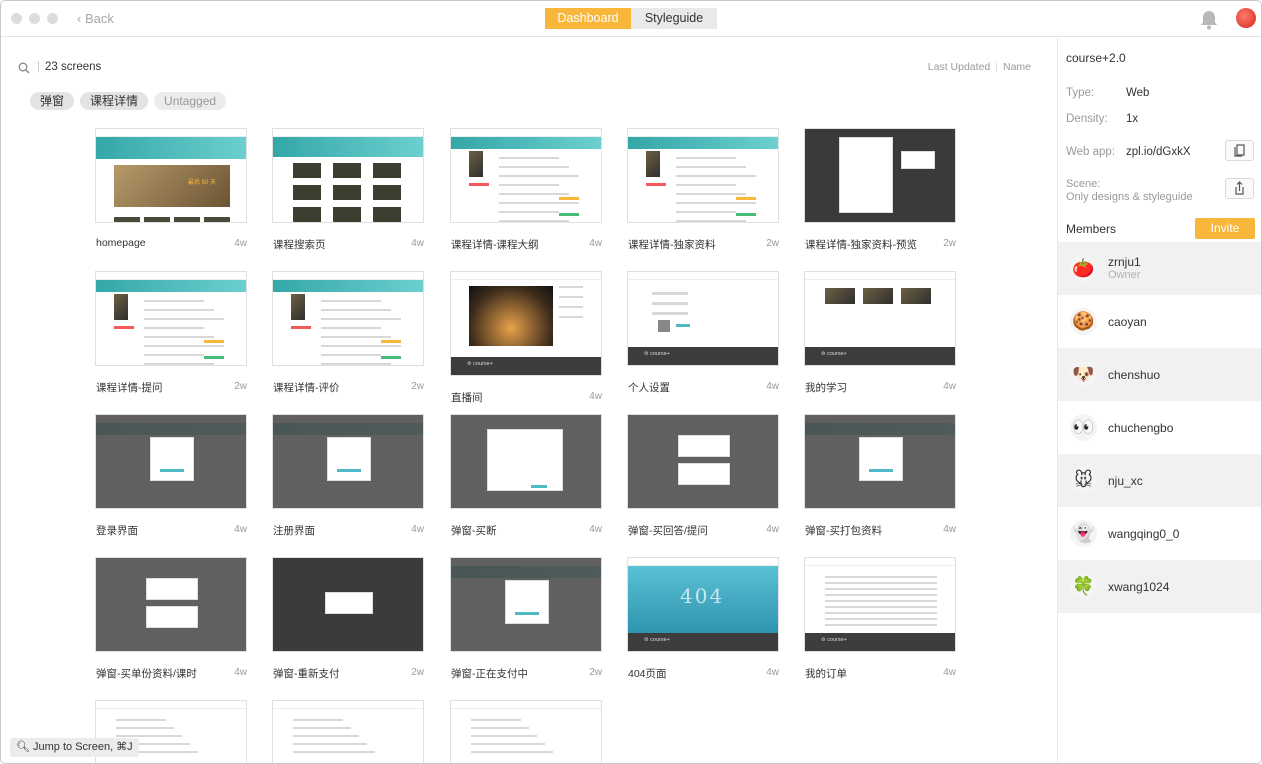  Describe the element at coordinates (1246, 18) in the screenshot. I see `user-avatar` at that location.